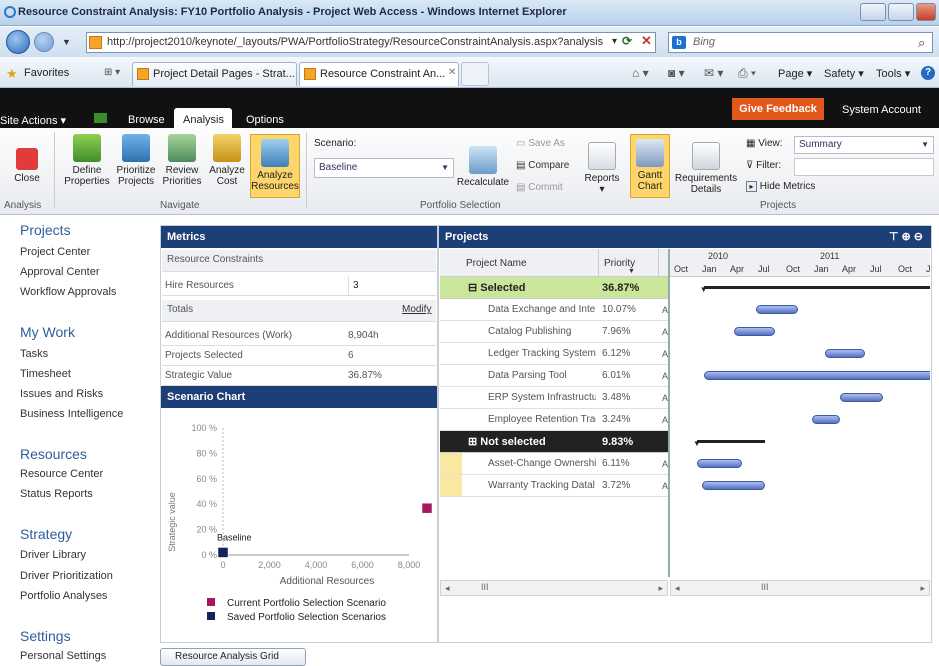 The height and width of the screenshot is (666, 939). I want to click on home-icon: ⌂ ▾, so click(640, 73).